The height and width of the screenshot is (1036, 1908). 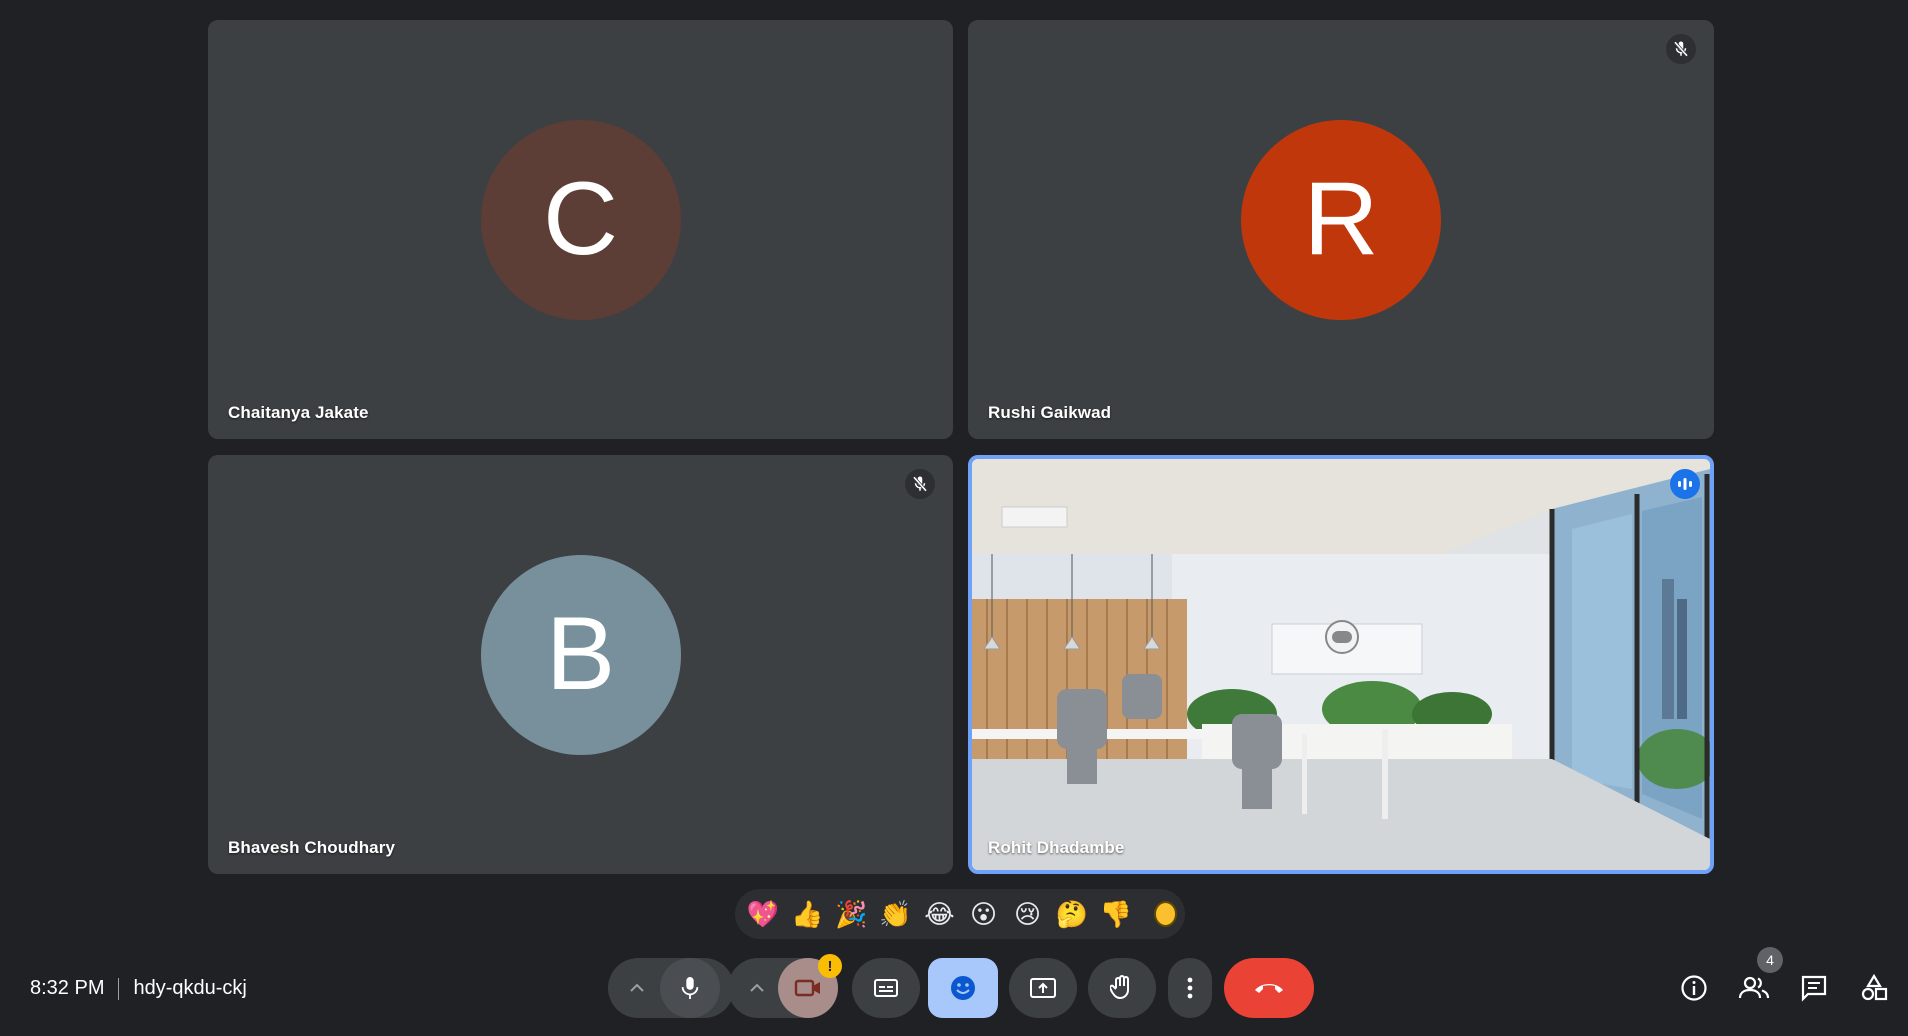 I want to click on reaction-sparkling-heart: 💖, so click(x=763, y=914).